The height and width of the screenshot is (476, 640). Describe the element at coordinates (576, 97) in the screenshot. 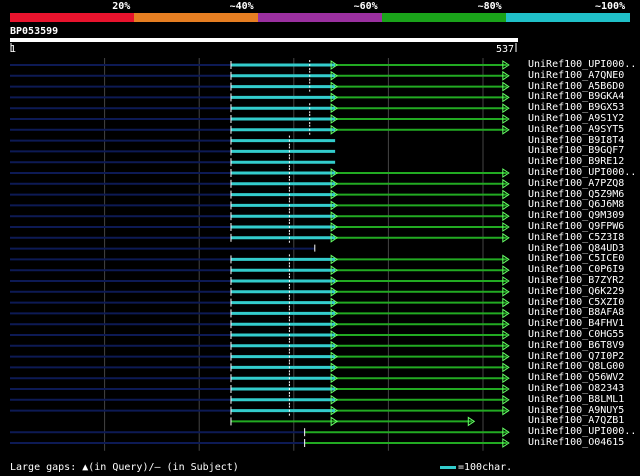

I see `hit-label: UniRef100_B9GKA4` at that location.